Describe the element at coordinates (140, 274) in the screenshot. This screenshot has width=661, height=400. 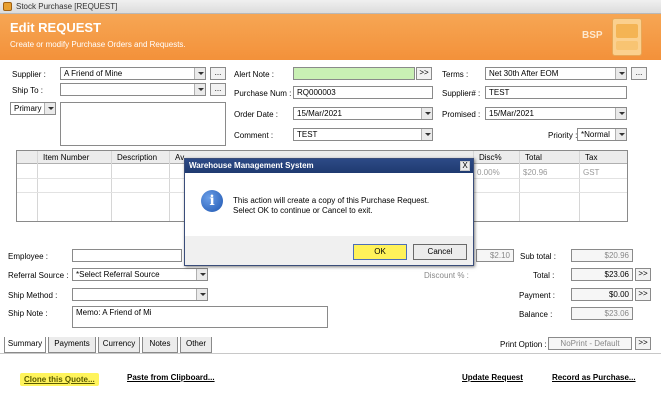
I see `referral-source-select: *Select Referral Source` at that location.